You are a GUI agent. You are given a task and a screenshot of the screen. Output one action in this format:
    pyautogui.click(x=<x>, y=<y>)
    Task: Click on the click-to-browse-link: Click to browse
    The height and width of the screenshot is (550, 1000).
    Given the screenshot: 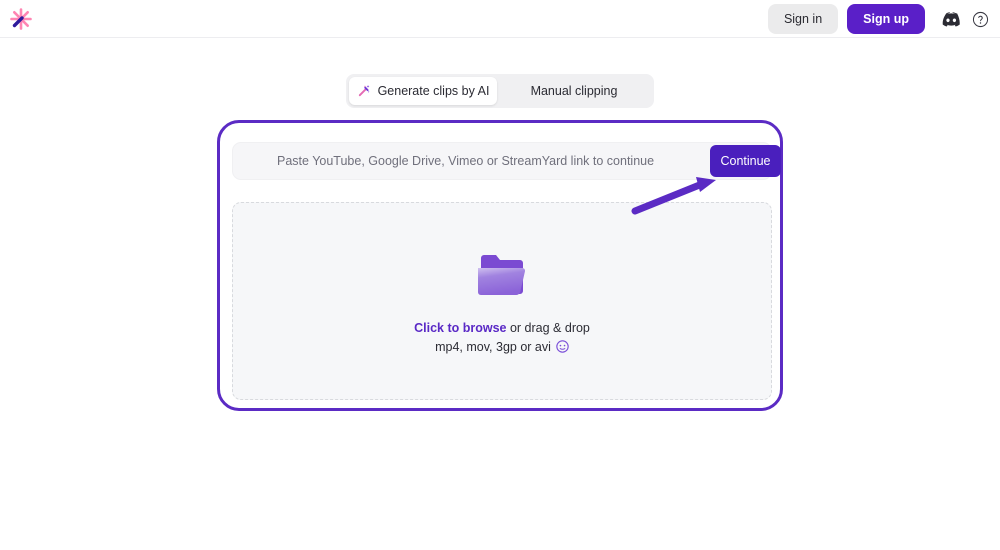 What is the action you would take?
    pyautogui.click(x=460, y=328)
    